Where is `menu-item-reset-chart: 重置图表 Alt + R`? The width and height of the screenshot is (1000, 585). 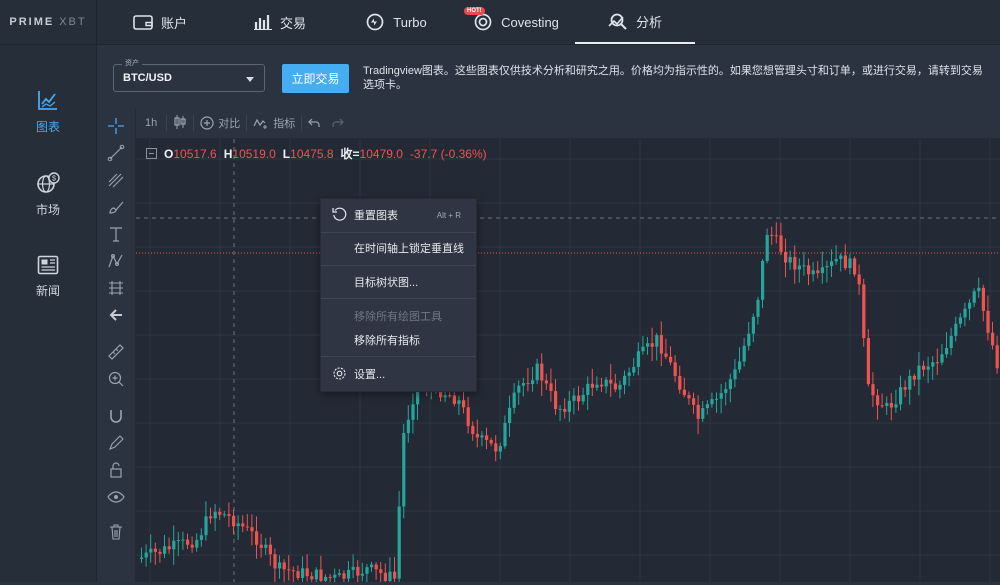 menu-item-reset-chart: 重置图表 Alt + R is located at coordinates (398, 215).